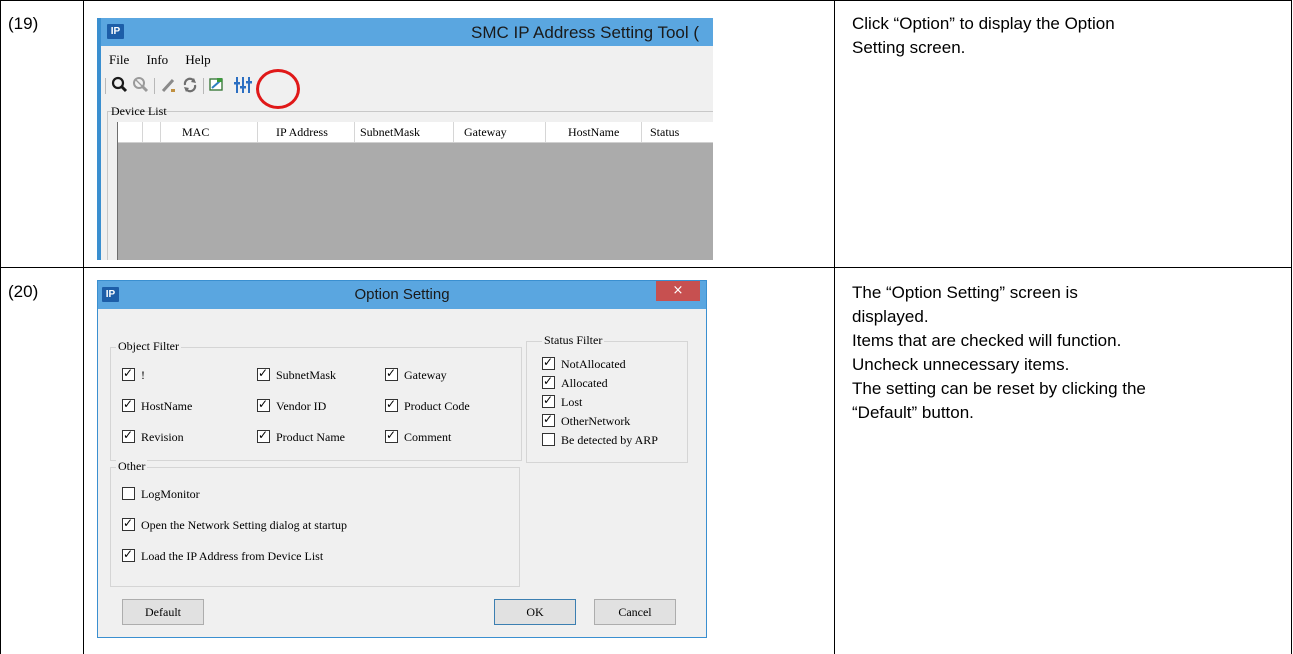 This screenshot has height=654, width=1293. I want to click on table-border-left, so click(0, 327).